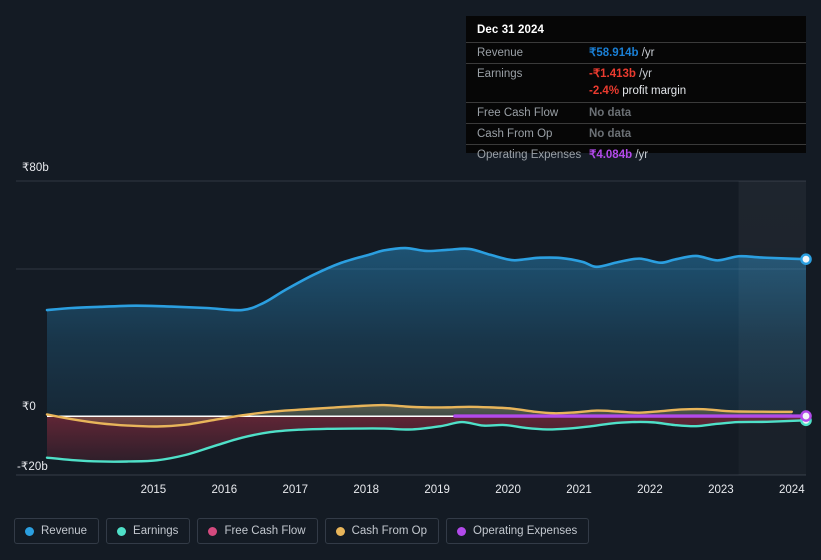 The image size is (821, 560). What do you see at coordinates (64, 531) in the screenshot?
I see `legend-item-label: Revenue` at bounding box center [64, 531].